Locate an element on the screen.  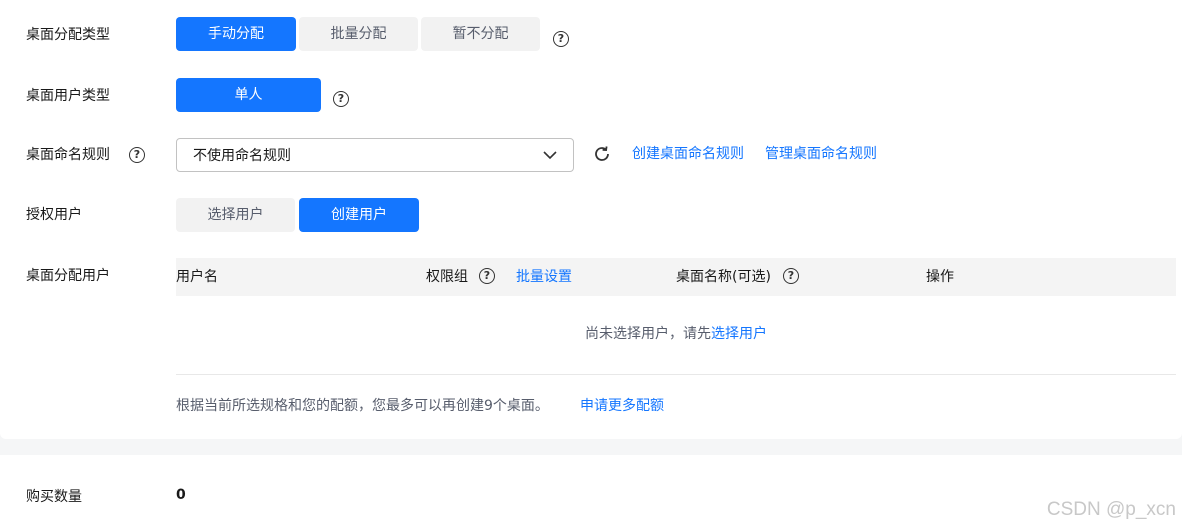
batch-settings-link: 批量设置 is located at coordinates (544, 277).